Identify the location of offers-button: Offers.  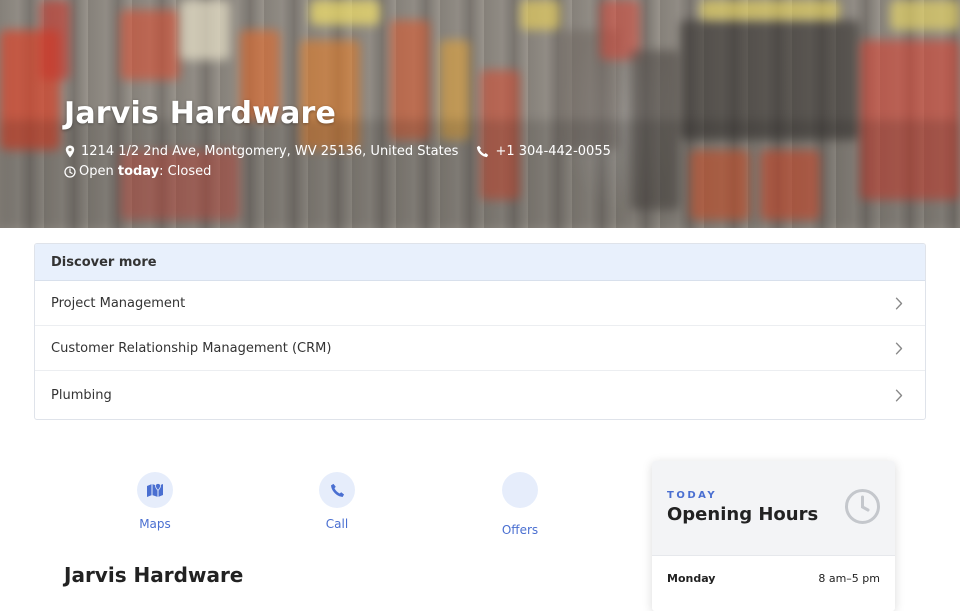
(520, 504).